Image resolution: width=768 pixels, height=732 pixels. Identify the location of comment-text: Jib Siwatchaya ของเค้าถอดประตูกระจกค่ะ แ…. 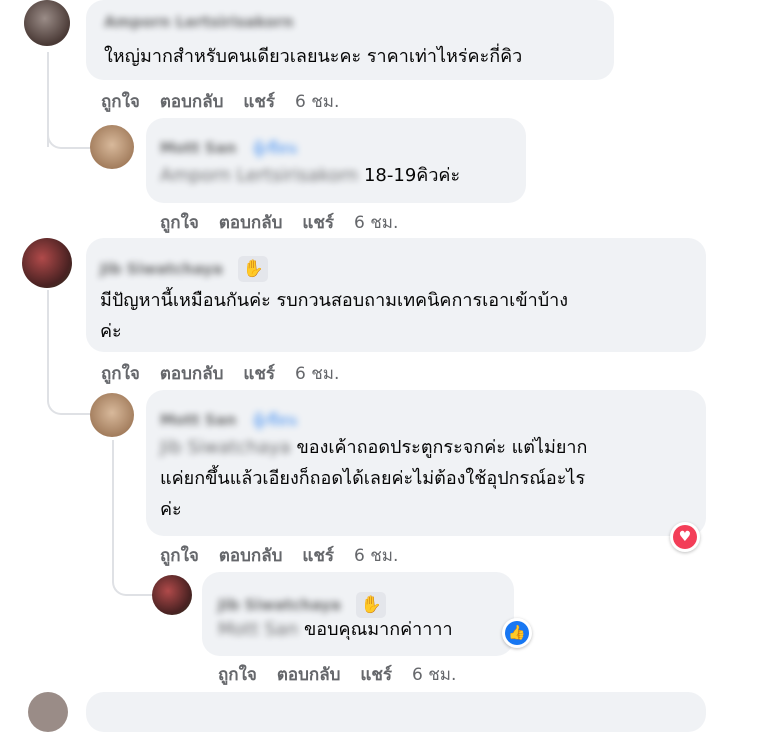
(373, 478).